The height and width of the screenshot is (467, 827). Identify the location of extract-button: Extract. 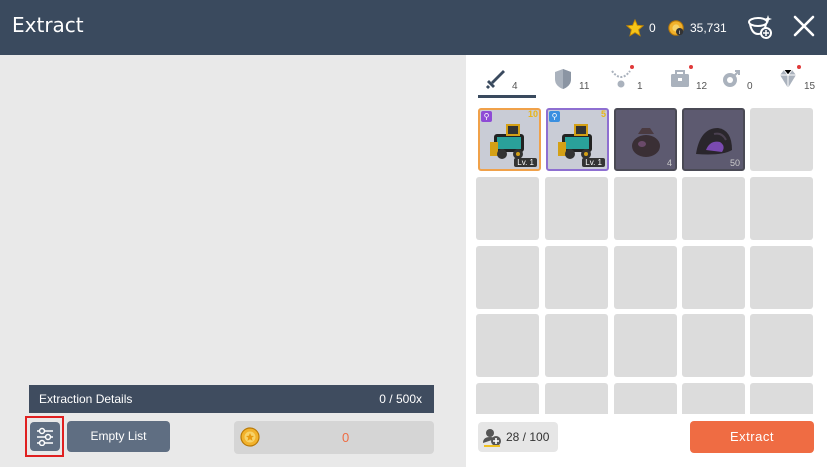
(752, 437).